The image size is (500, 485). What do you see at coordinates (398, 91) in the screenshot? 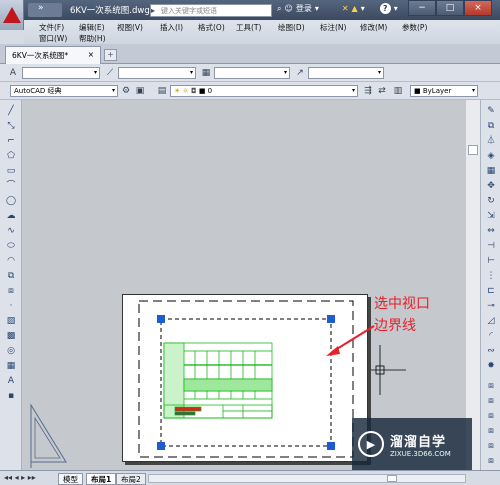
I see `layer-state-icon: ▥` at bounding box center [398, 91].